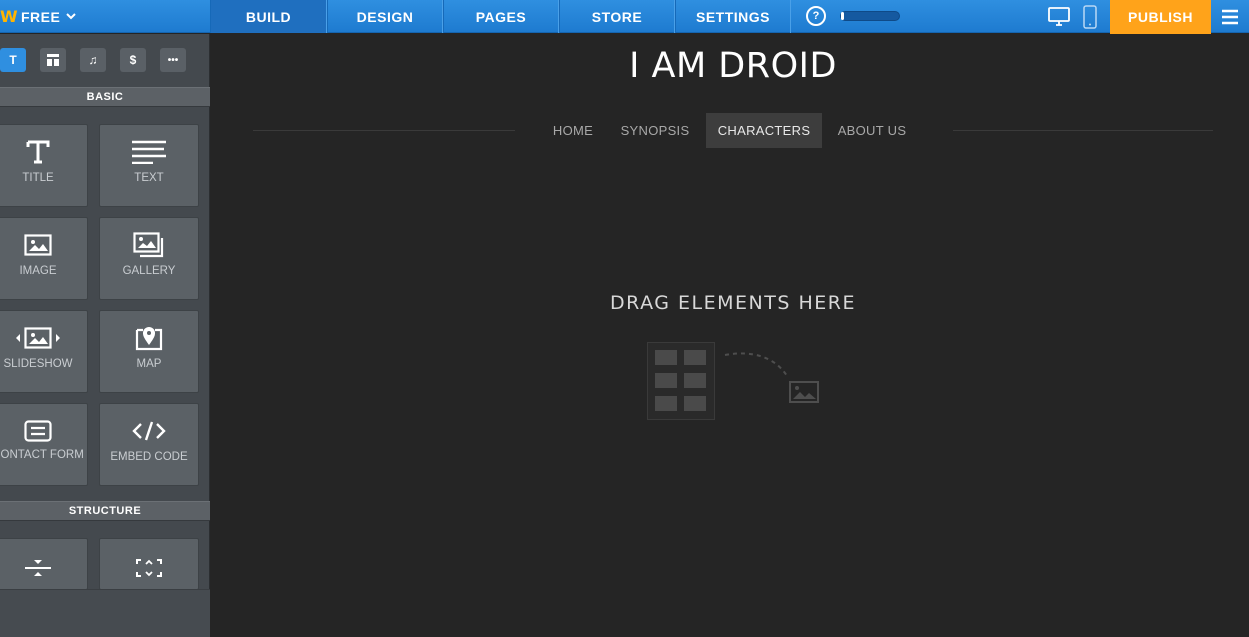 The width and height of the screenshot is (1249, 637). What do you see at coordinates (105, 97) in the screenshot?
I see `basic-section-label: BASIC` at bounding box center [105, 97].